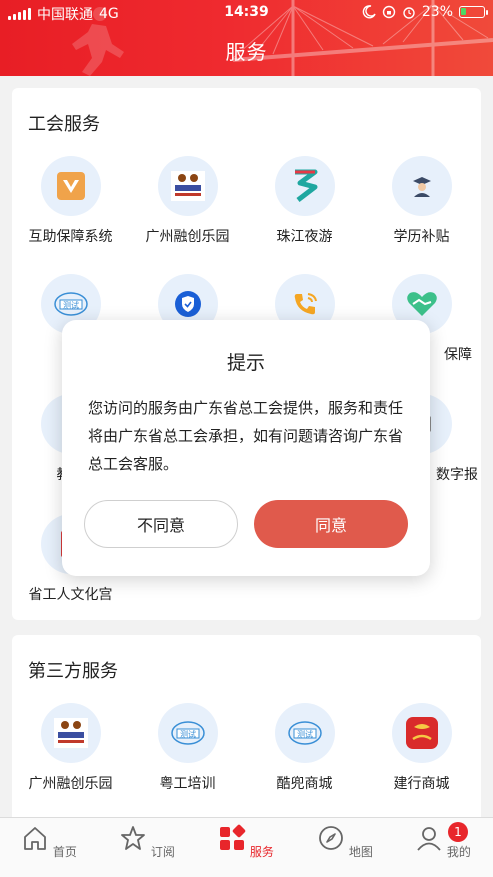 Image resolution: width=493 pixels, height=877 pixels. I want to click on moon-icon, so click(369, 12).